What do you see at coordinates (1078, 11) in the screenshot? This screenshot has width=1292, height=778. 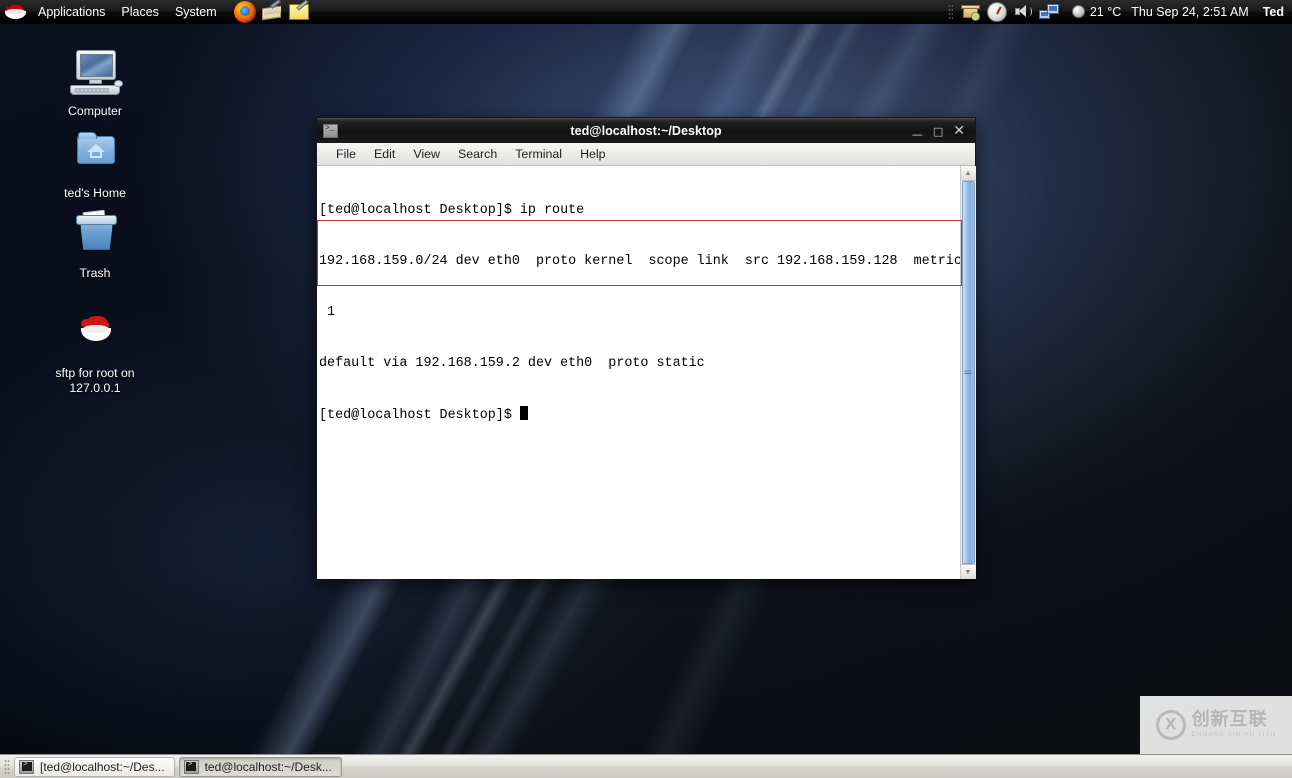 I see `weather-cloud-icon` at bounding box center [1078, 11].